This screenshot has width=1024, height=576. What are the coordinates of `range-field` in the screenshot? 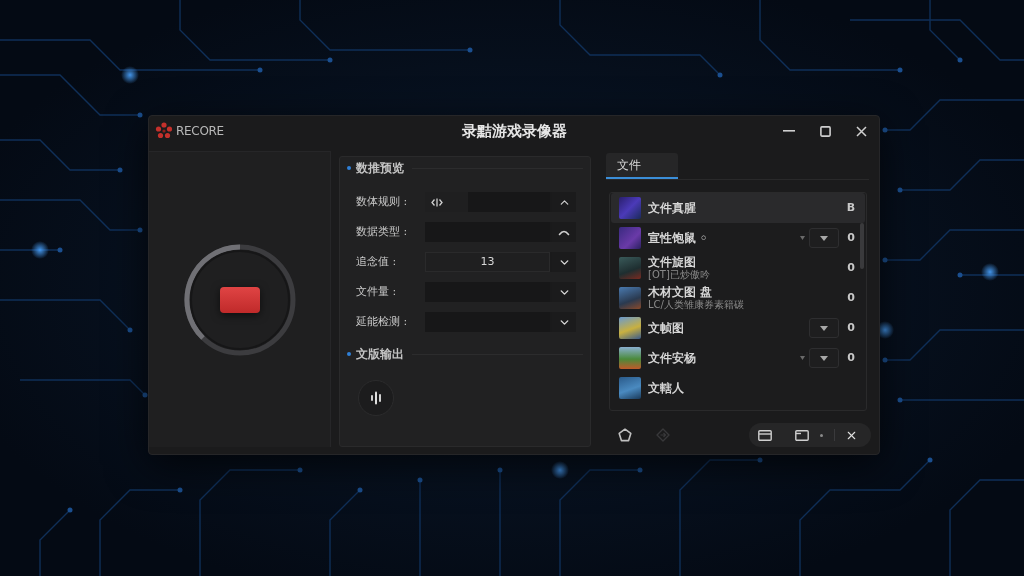 It's located at (500, 202).